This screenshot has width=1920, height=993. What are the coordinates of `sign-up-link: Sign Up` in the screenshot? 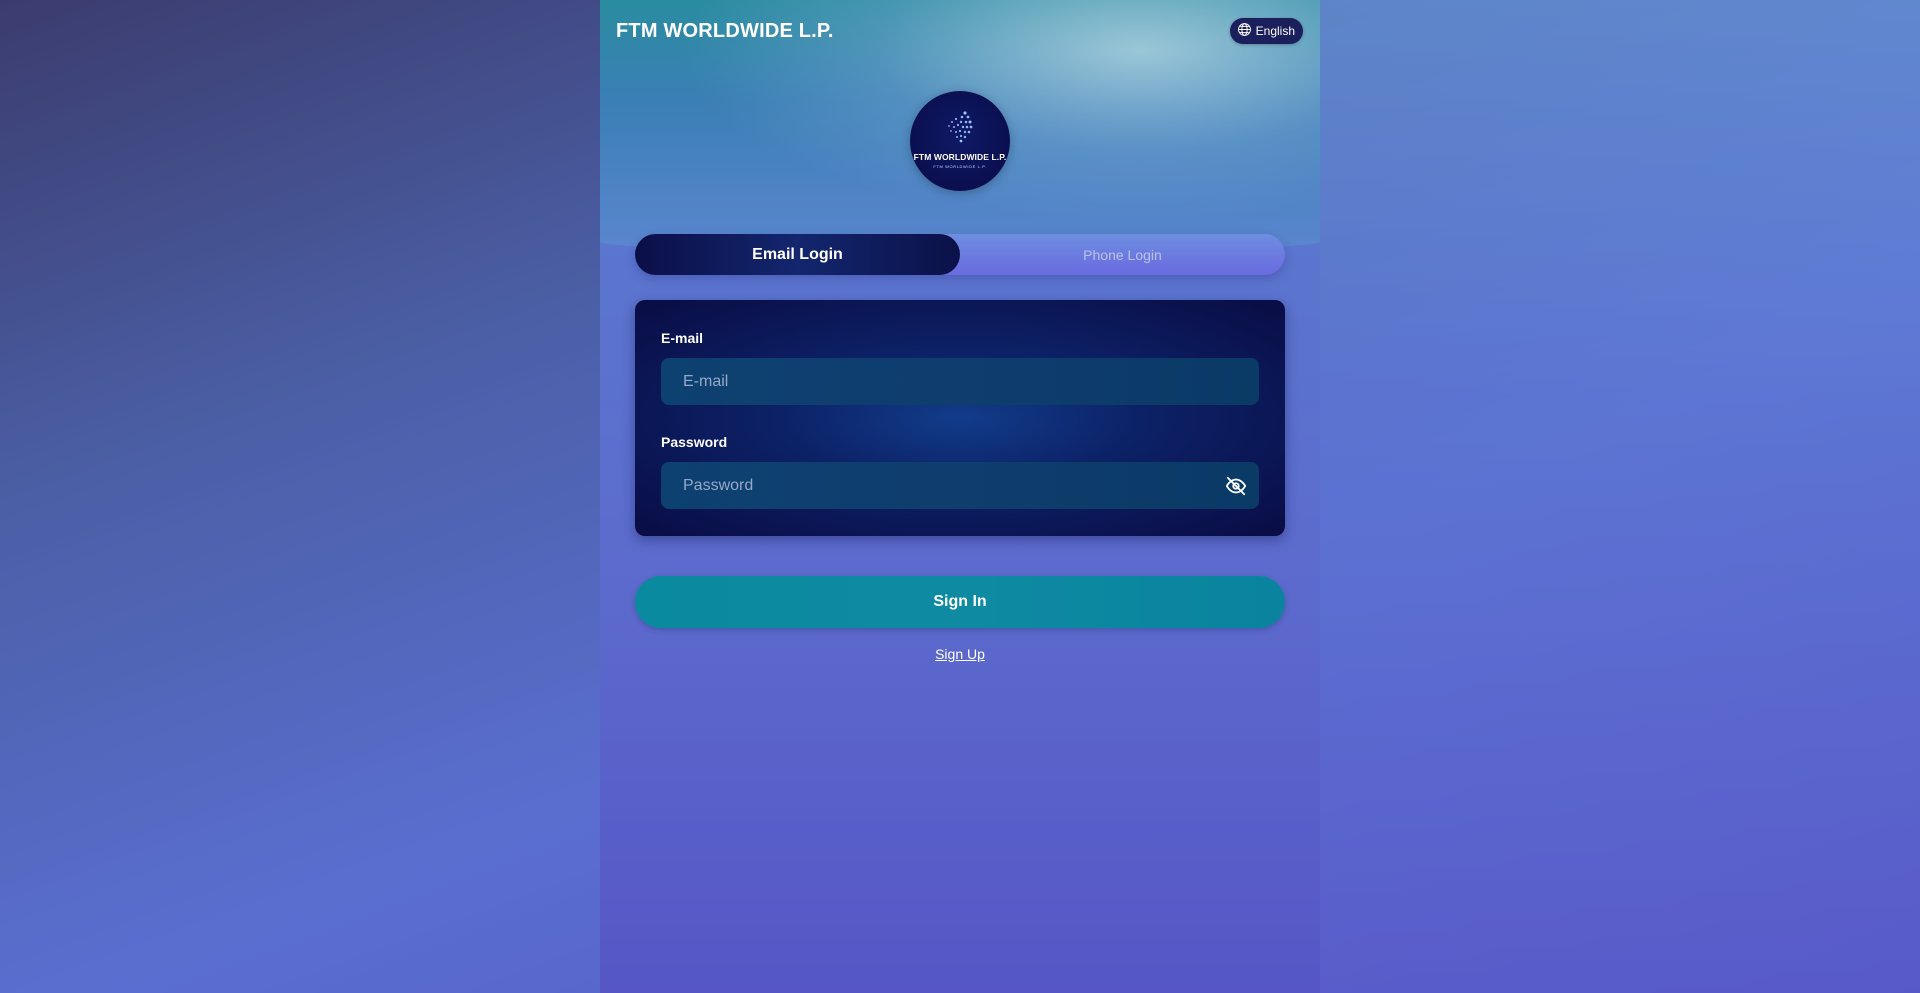 It's located at (960, 654).